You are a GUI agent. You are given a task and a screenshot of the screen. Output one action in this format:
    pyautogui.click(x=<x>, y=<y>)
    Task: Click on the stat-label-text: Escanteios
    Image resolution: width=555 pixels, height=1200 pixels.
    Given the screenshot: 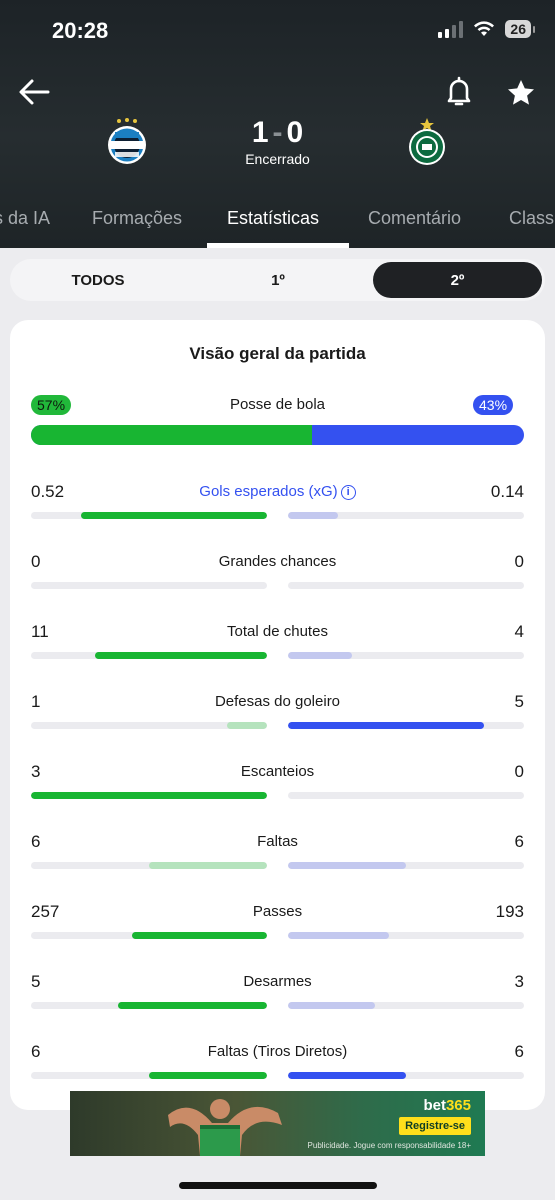 What is the action you would take?
    pyautogui.click(x=277, y=771)
    